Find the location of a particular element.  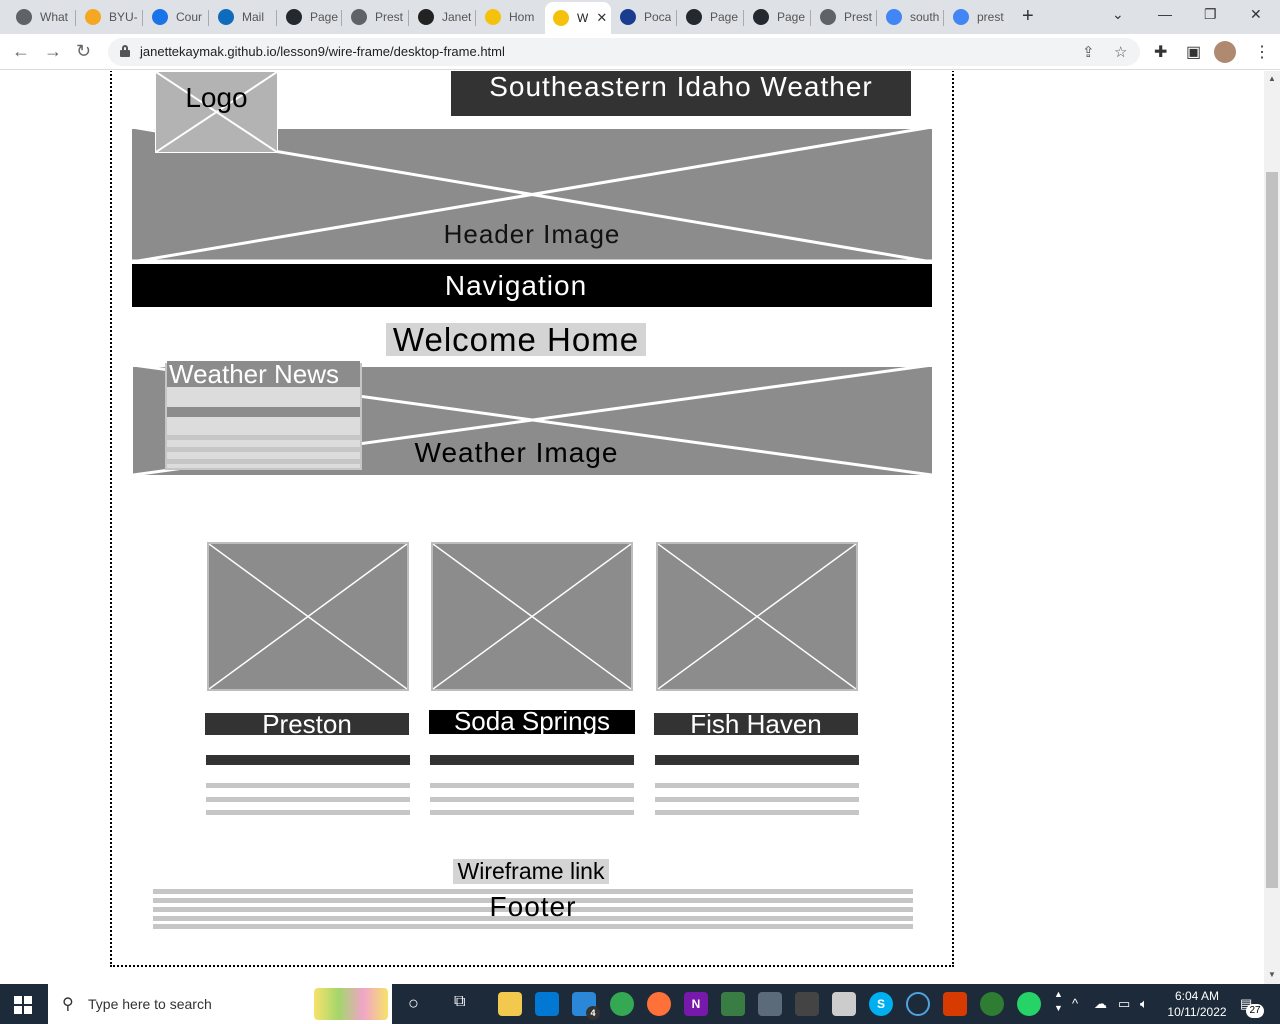

office-icon is located at coordinates (955, 1004).